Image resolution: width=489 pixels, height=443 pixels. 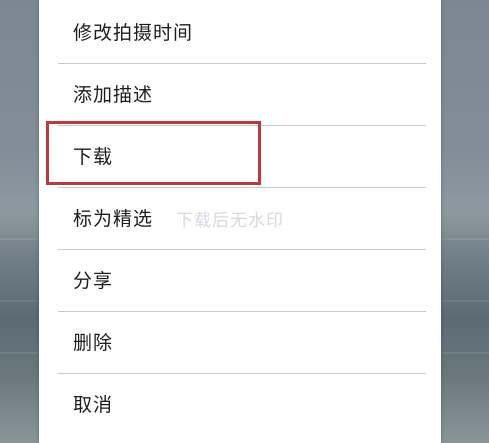 I want to click on menu-item-download: 下载, so click(x=240, y=157).